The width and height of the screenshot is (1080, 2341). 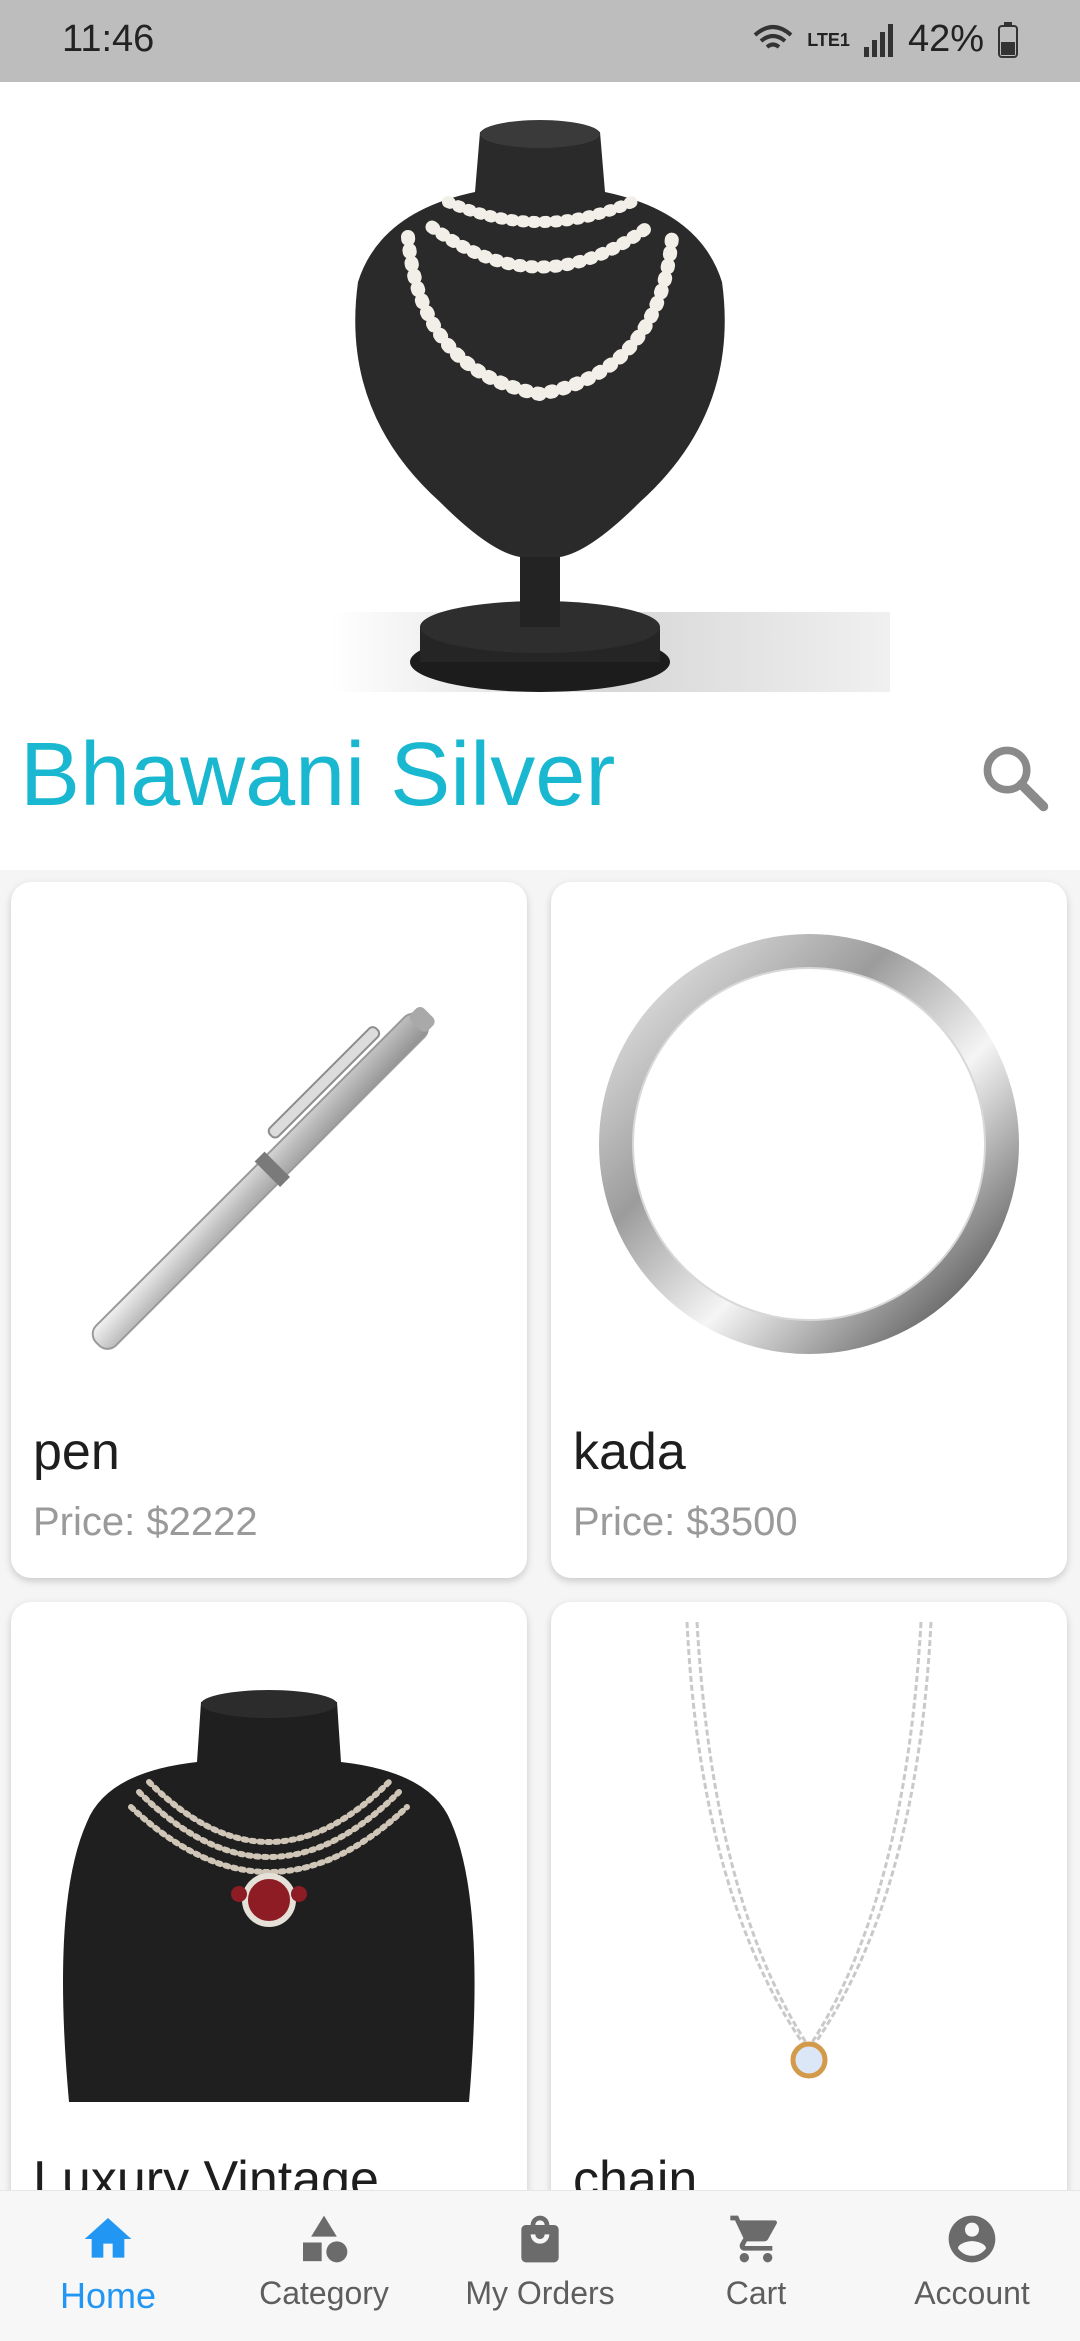 I want to click on product-card: kada Price: $3500, so click(x=809, y=1230).